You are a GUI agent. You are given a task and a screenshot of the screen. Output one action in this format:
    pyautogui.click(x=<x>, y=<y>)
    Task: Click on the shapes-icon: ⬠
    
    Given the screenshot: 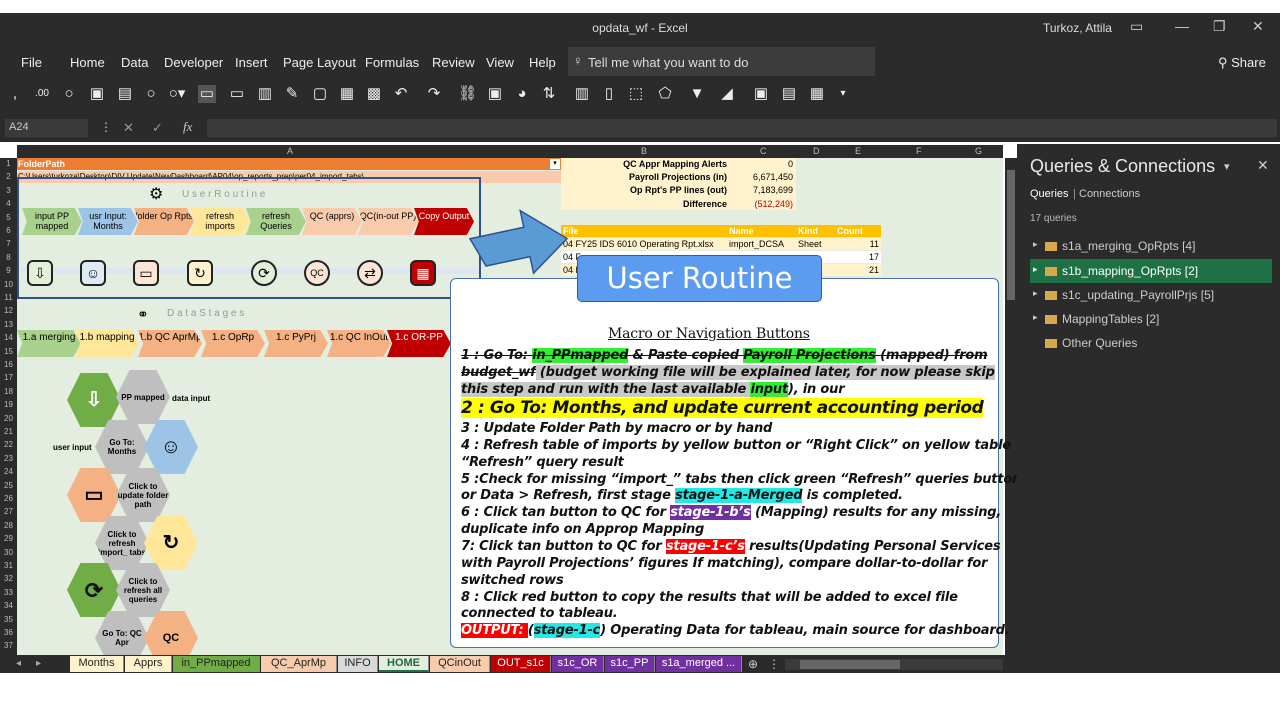 What is the action you would take?
    pyautogui.click(x=665, y=94)
    